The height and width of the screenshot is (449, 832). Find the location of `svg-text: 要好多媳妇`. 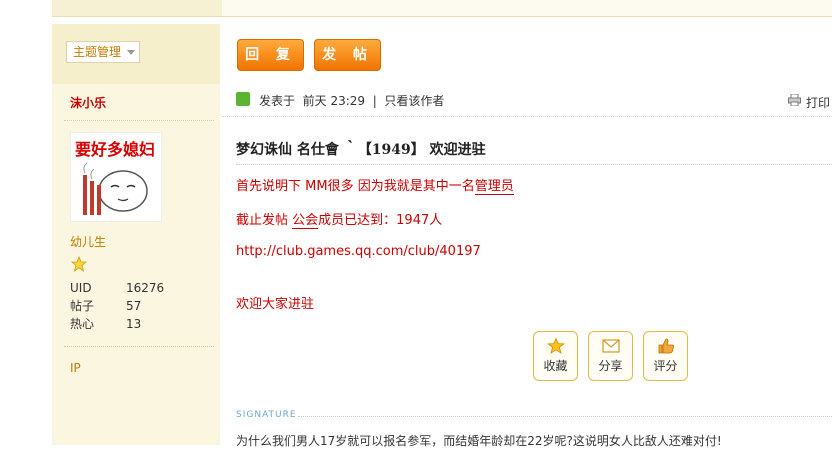

svg-text: 要好多媳妇 is located at coordinates (115, 149).